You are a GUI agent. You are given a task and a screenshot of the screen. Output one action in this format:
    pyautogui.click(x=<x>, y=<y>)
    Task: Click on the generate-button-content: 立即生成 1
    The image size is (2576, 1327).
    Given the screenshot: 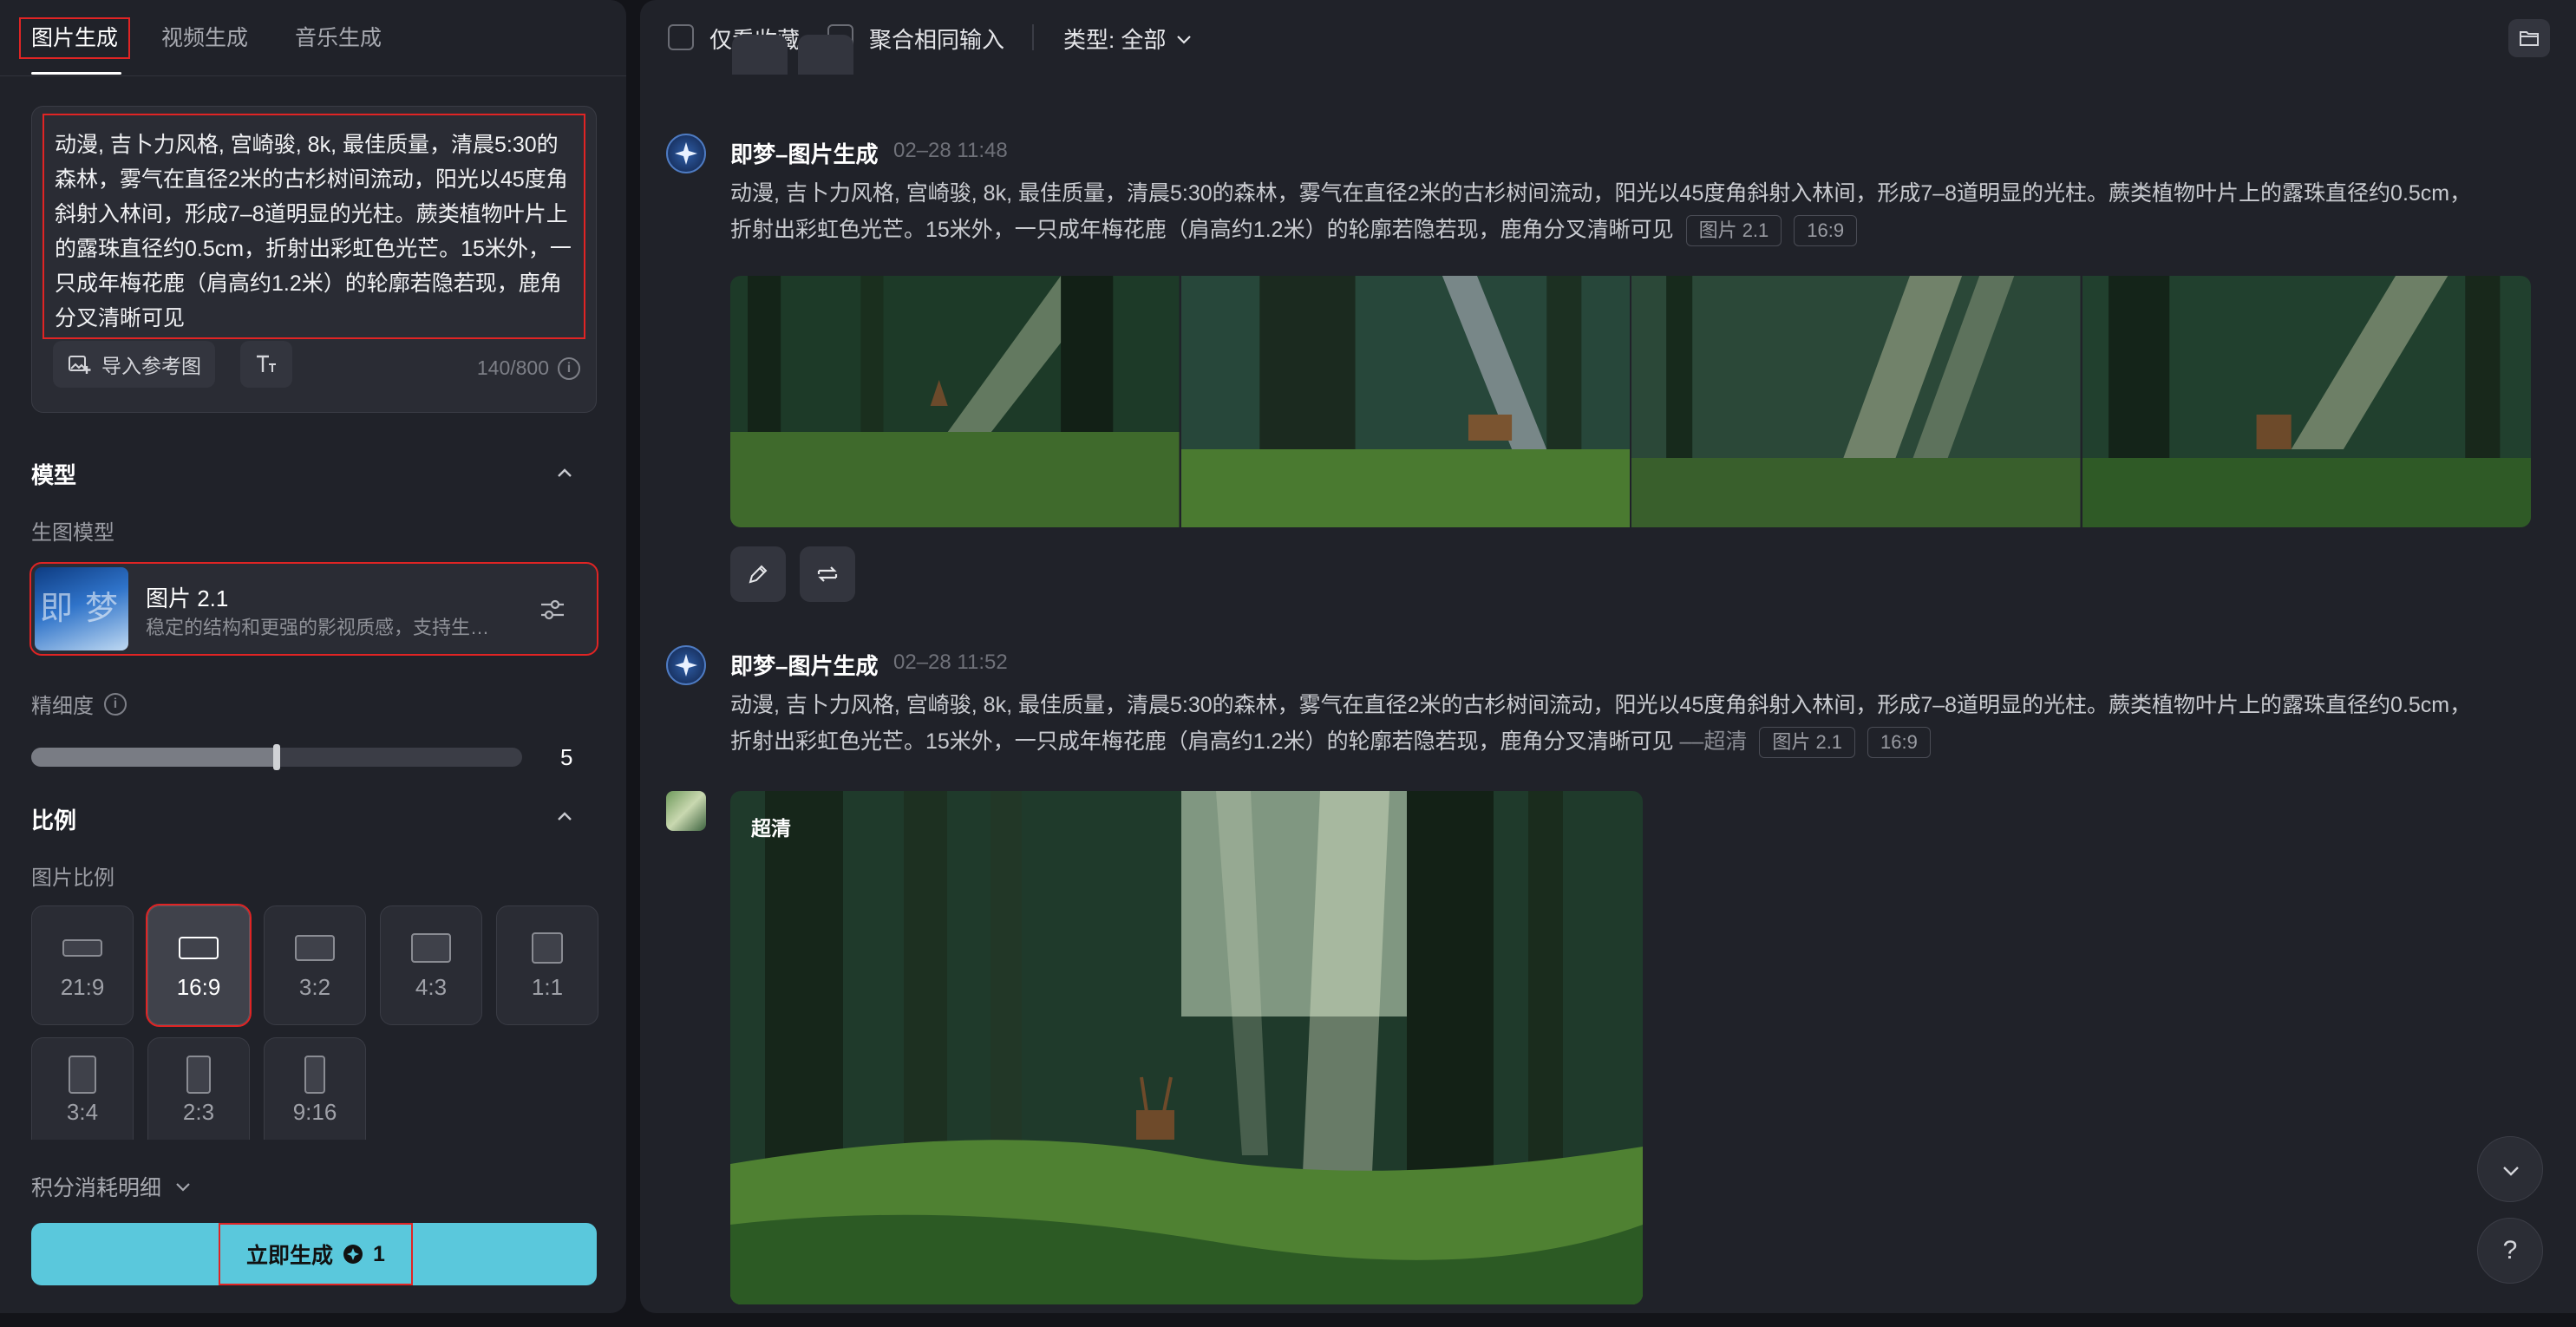 What is the action you would take?
    pyautogui.click(x=316, y=1254)
    